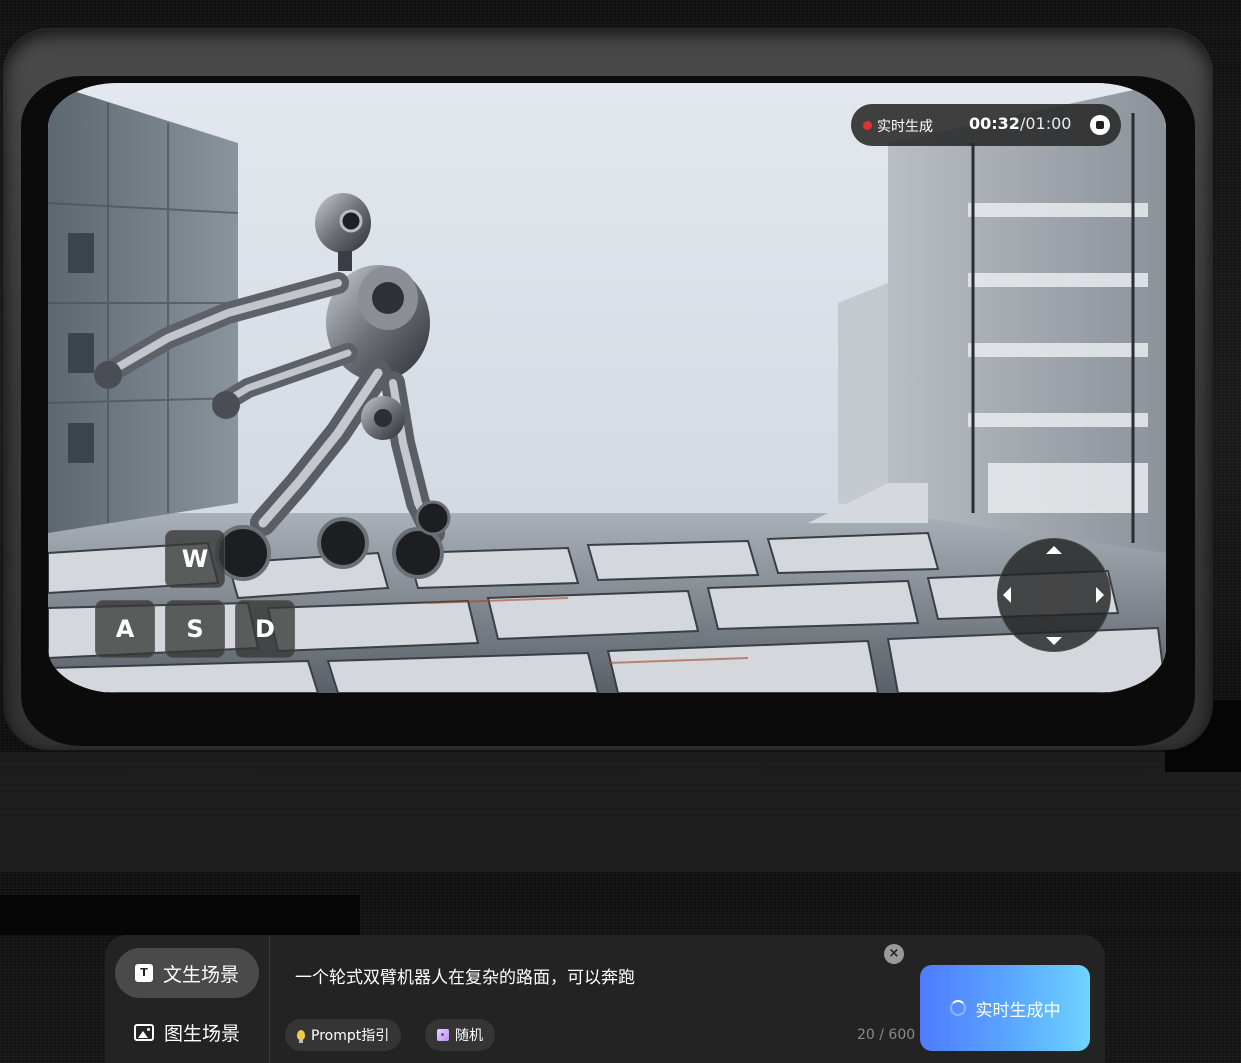 The width and height of the screenshot is (1241, 1063). What do you see at coordinates (469, 1036) in the screenshot?
I see `random-prompt-label: 随机` at bounding box center [469, 1036].